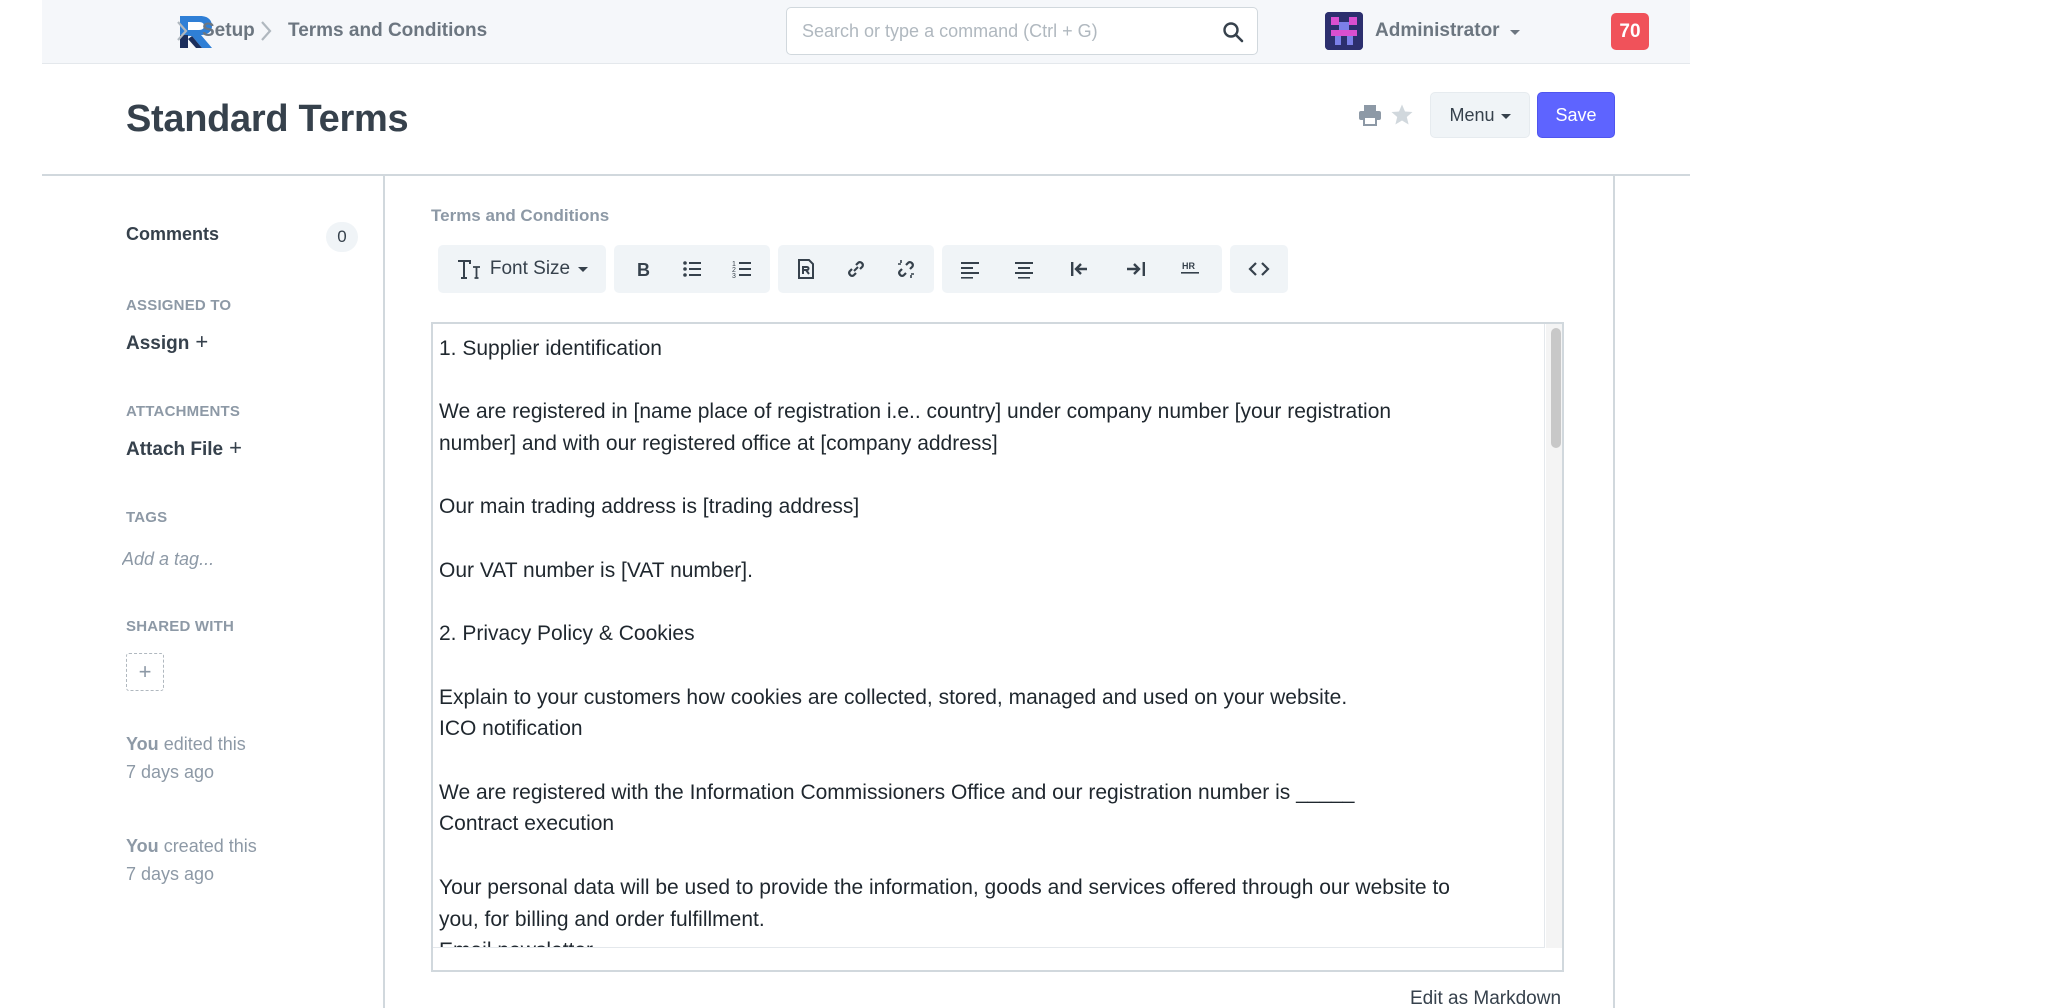 The width and height of the screenshot is (2052, 1008). Describe the element at coordinates (158, 343) in the screenshot. I see `assign-label: Assign` at that location.